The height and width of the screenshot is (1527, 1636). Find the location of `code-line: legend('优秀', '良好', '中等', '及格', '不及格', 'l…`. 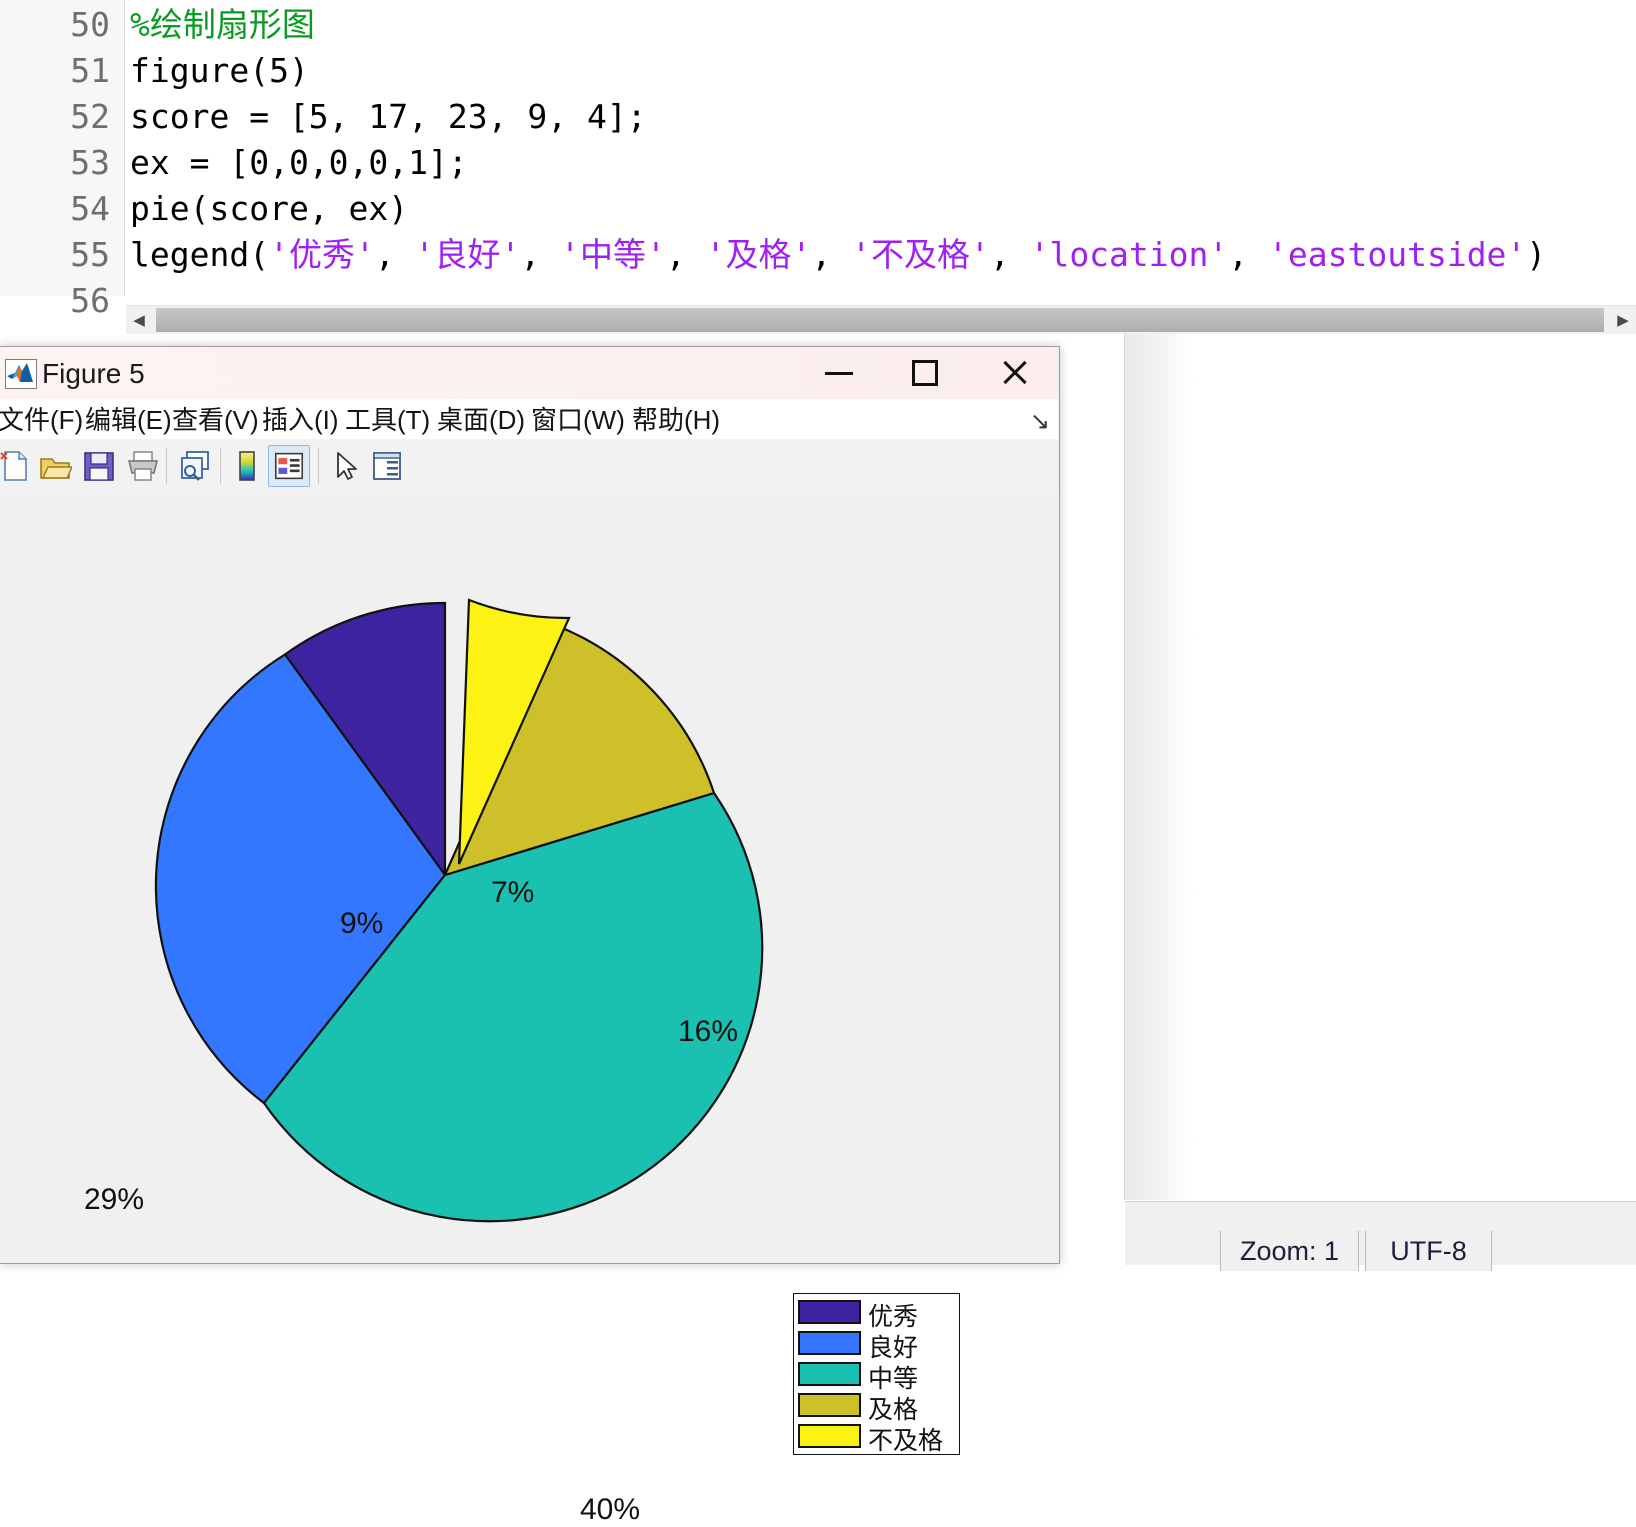

code-line: legend('优秀', '良好', '中等', '及格', '不及格', 'l… is located at coordinates (838, 255).